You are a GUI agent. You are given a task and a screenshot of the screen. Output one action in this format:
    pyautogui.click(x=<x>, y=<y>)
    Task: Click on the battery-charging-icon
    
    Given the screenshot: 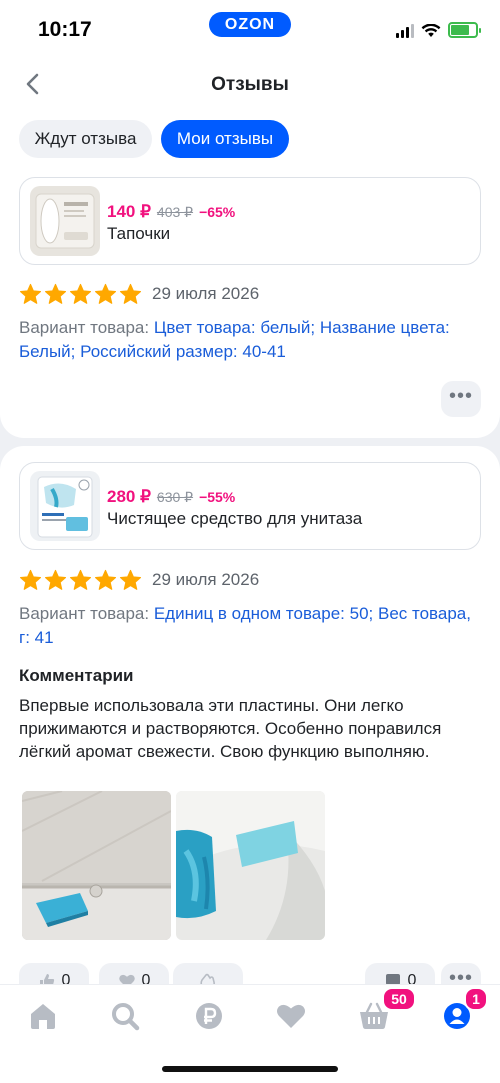 What is the action you would take?
    pyautogui.click(x=464, y=30)
    